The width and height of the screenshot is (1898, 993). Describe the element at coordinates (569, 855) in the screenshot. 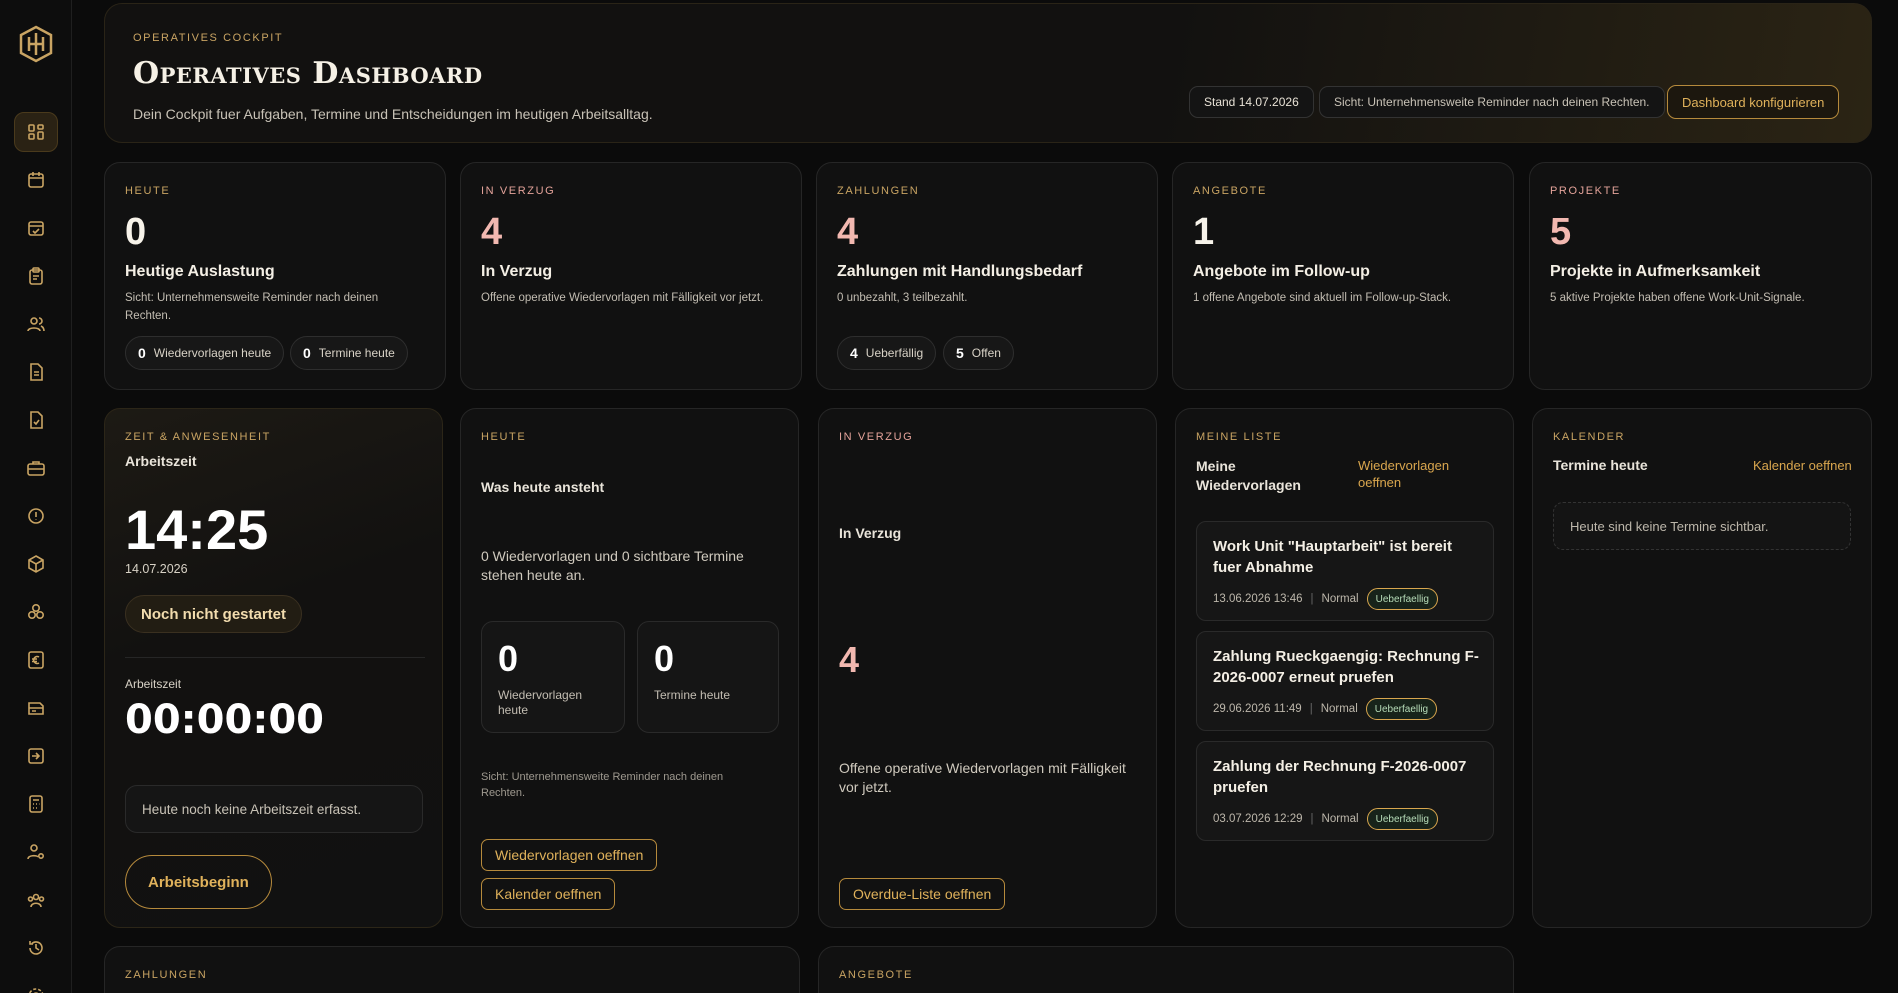

I see `open-reminders-button: Wiedervorlagen oeffnen` at that location.